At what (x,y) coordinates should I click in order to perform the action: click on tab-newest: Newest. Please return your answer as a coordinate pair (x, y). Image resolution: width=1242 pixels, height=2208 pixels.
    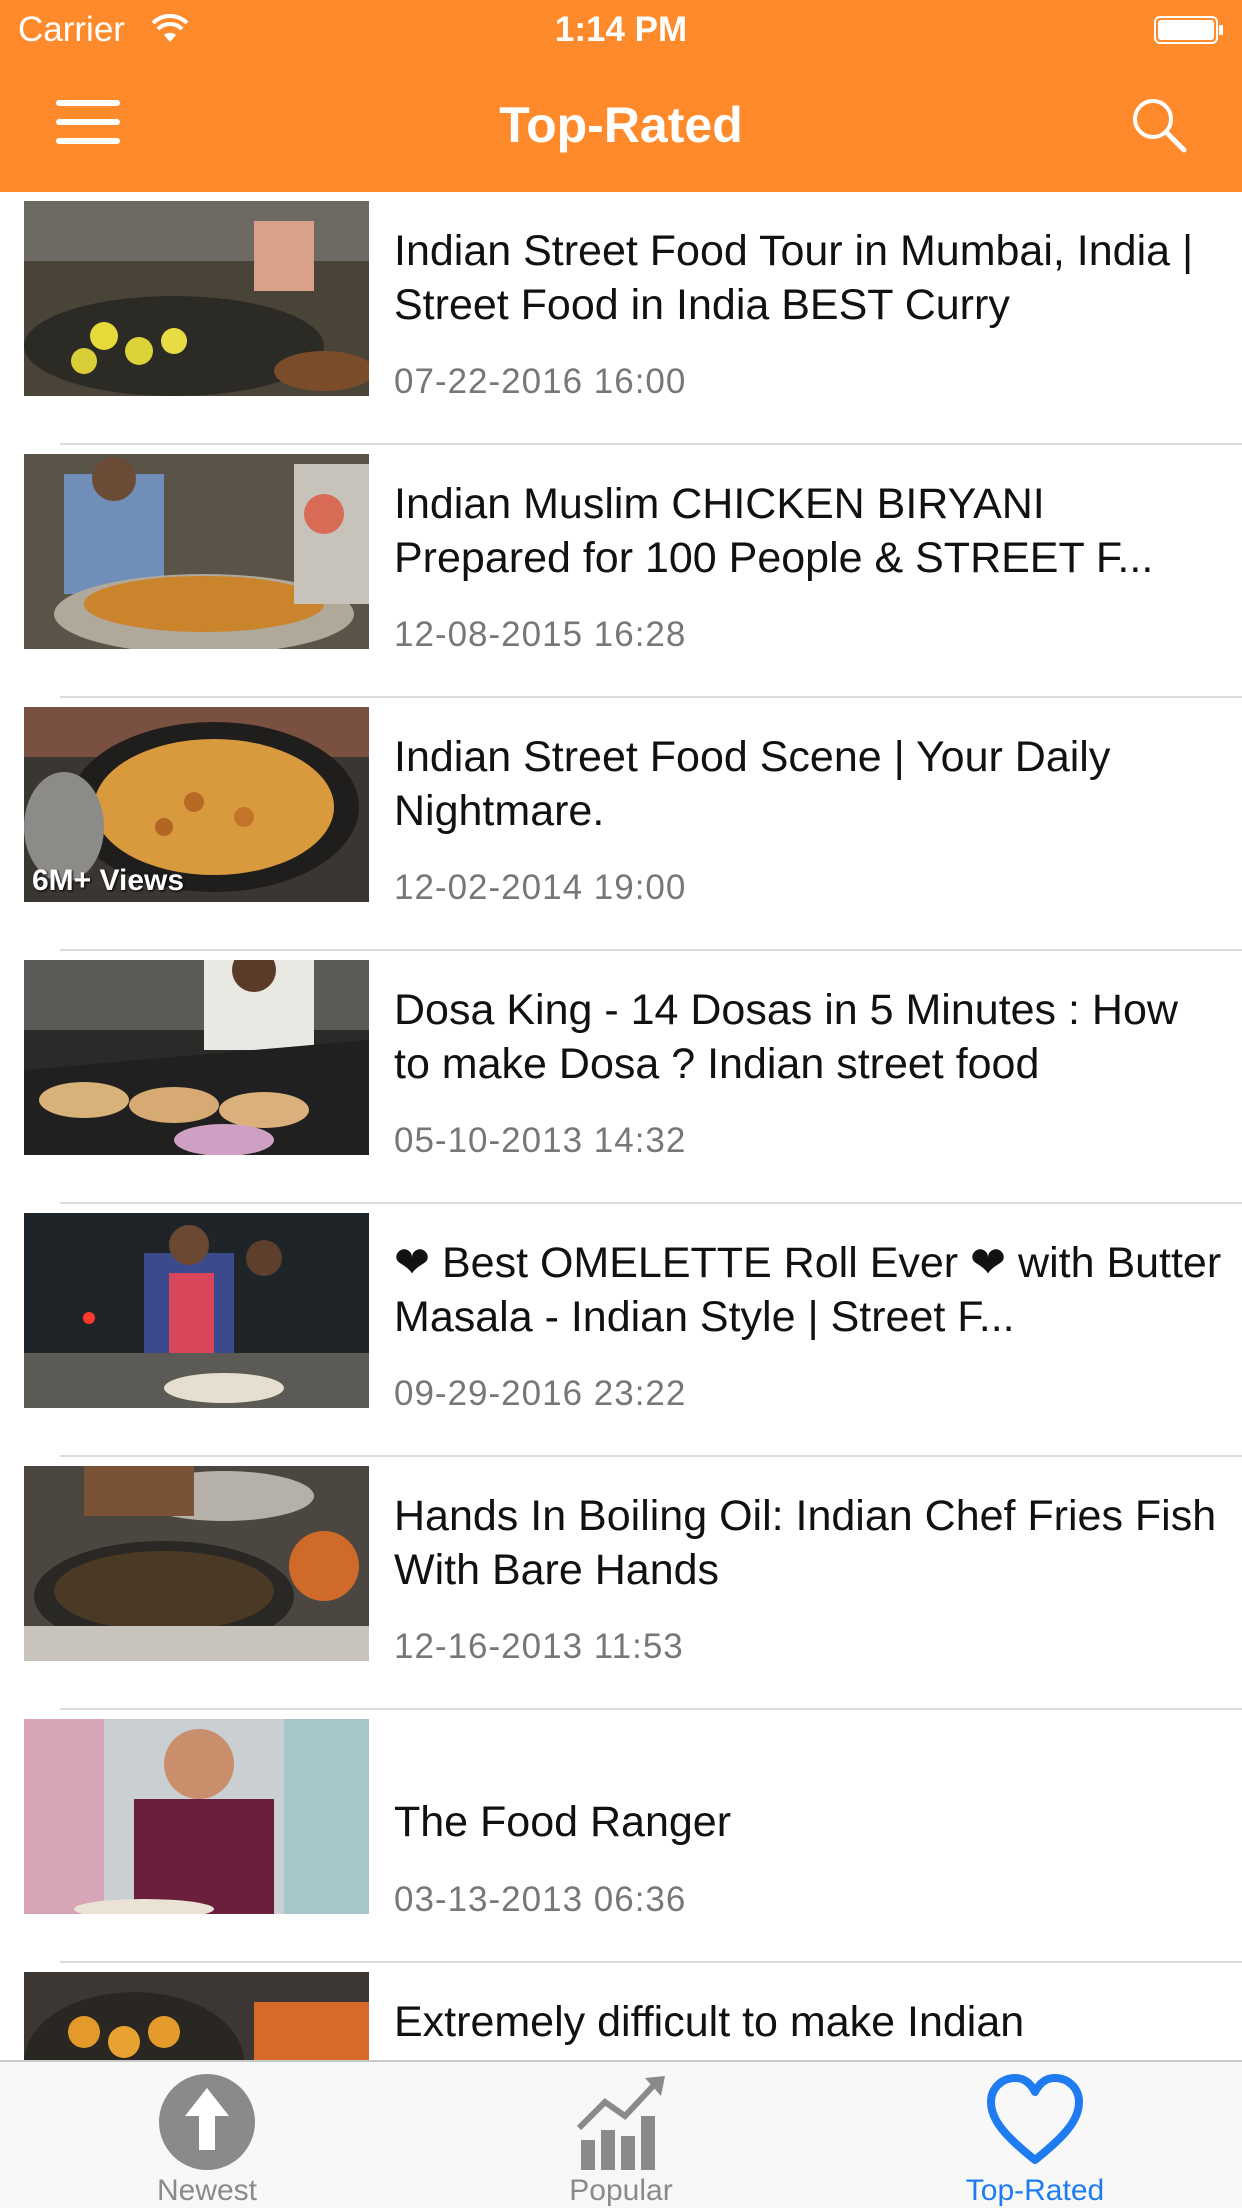
    Looking at the image, I should click on (207, 2135).